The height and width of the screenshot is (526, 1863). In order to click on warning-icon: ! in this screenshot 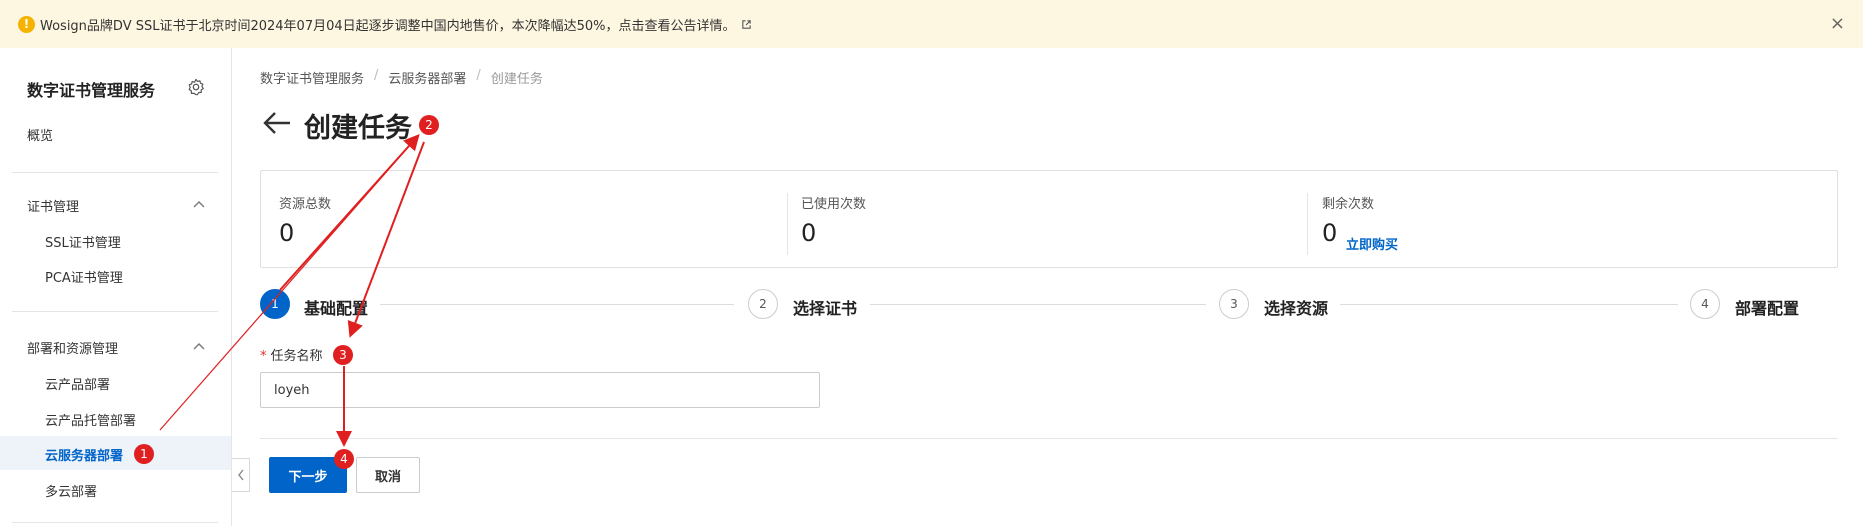, I will do `click(26, 24)`.